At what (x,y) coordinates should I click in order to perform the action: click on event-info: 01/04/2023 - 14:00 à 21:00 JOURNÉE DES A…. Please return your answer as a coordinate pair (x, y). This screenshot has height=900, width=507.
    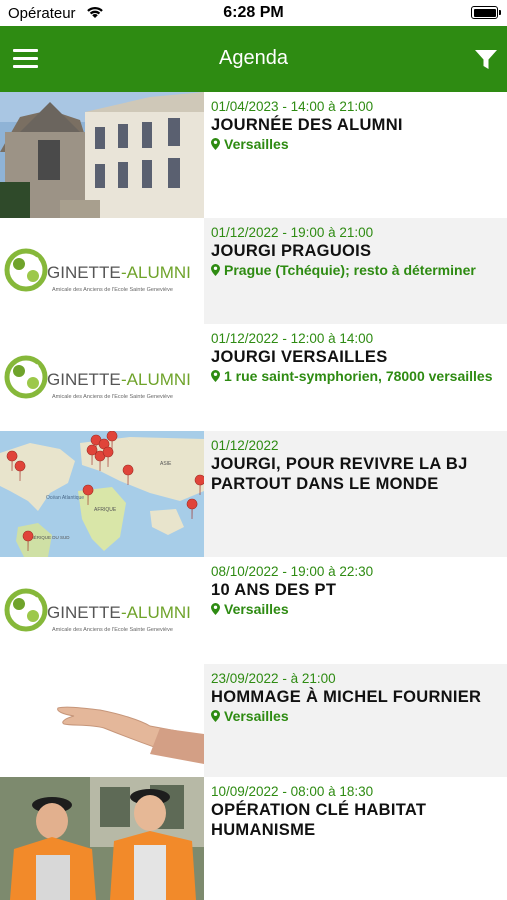
    Looking at the image, I should click on (355, 155).